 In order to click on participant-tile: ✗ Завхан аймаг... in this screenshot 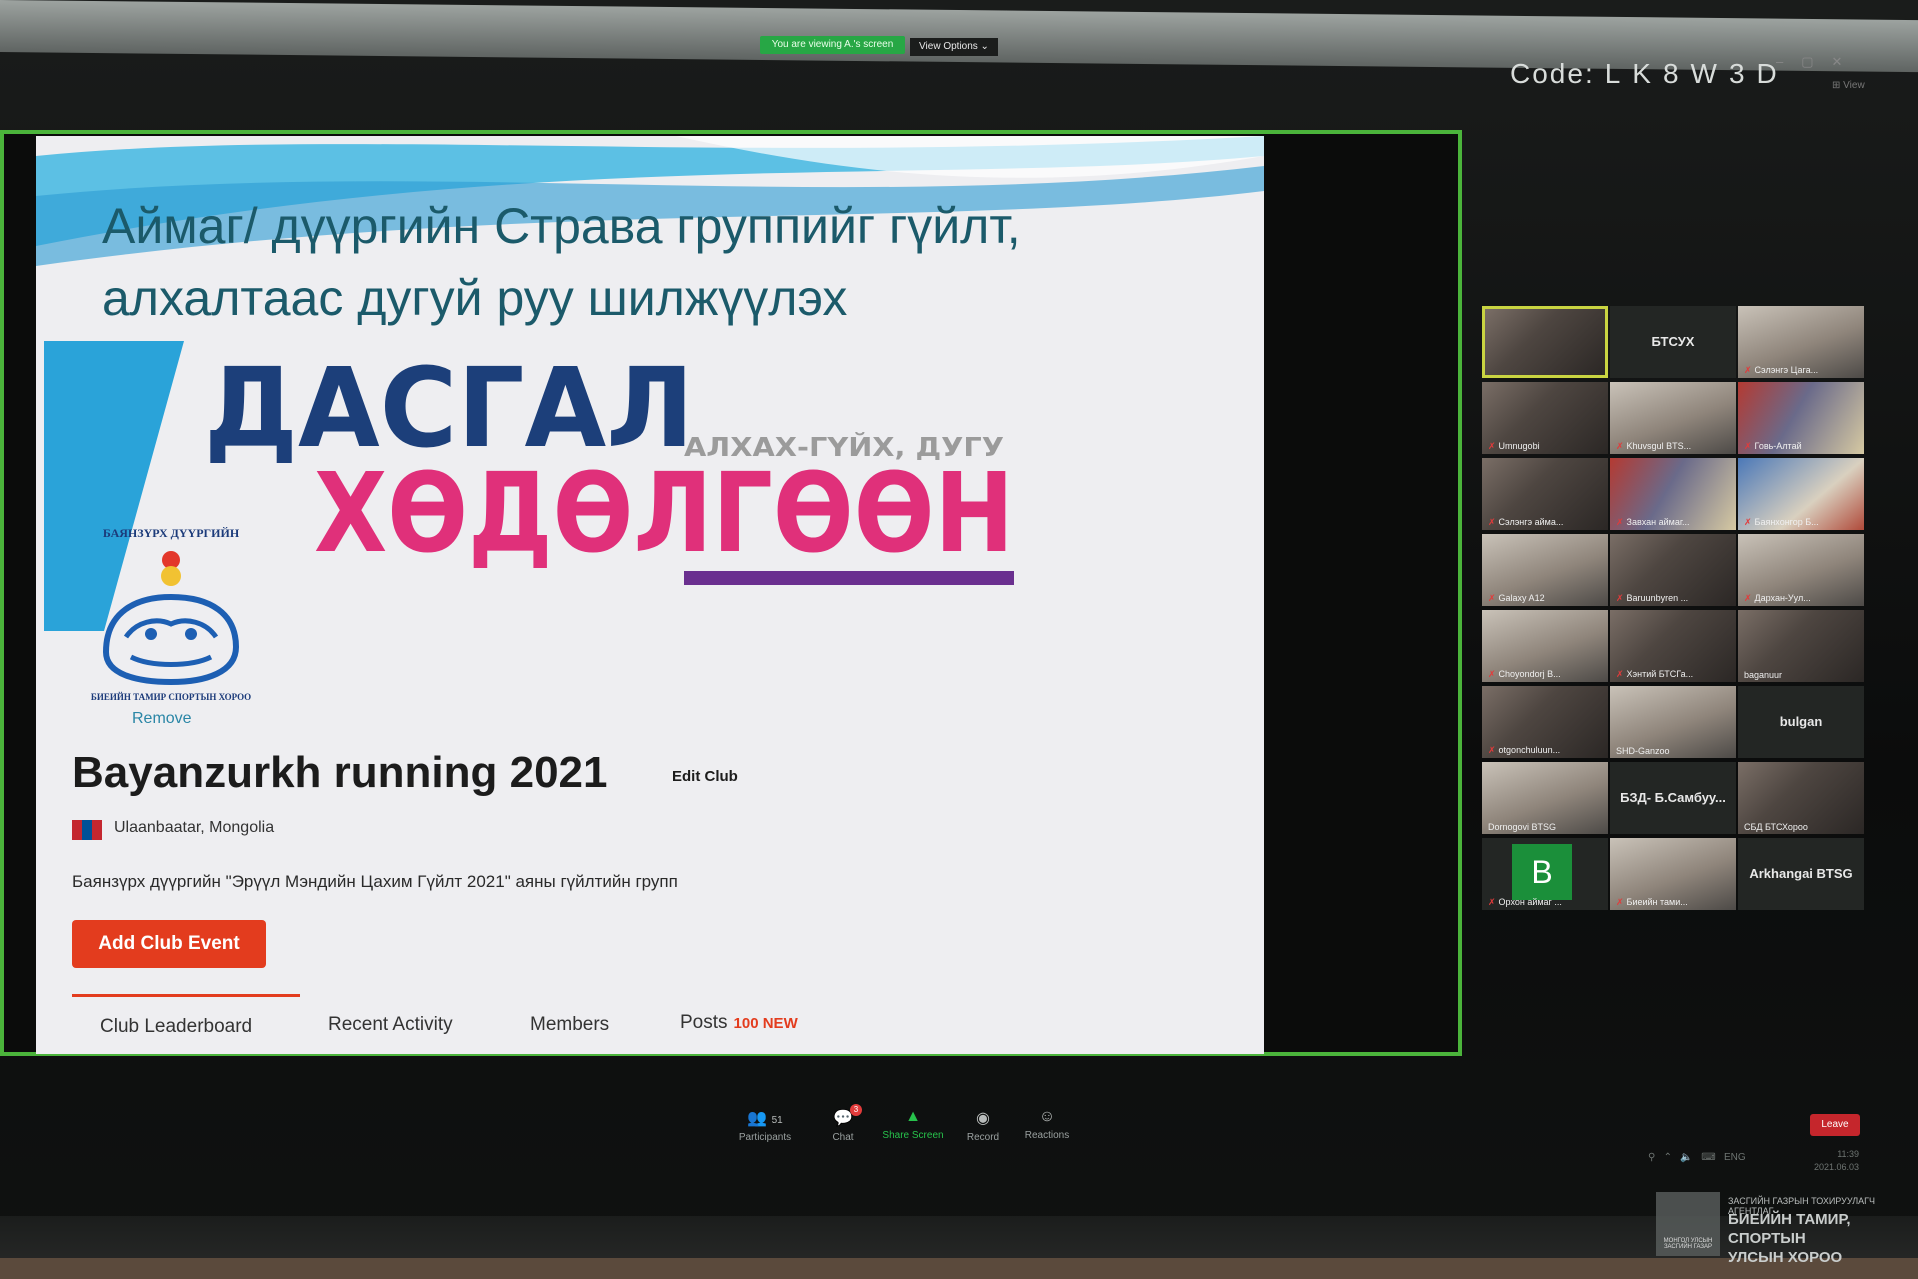, I will do `click(1673, 494)`.